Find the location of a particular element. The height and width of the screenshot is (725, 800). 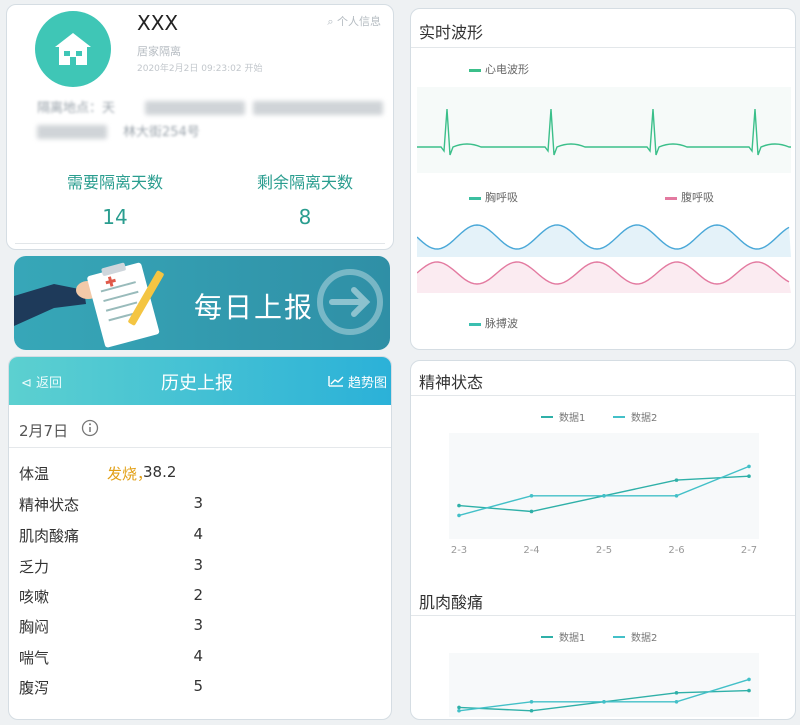

report-row: 腹泻 5 is located at coordinates (119, 688).